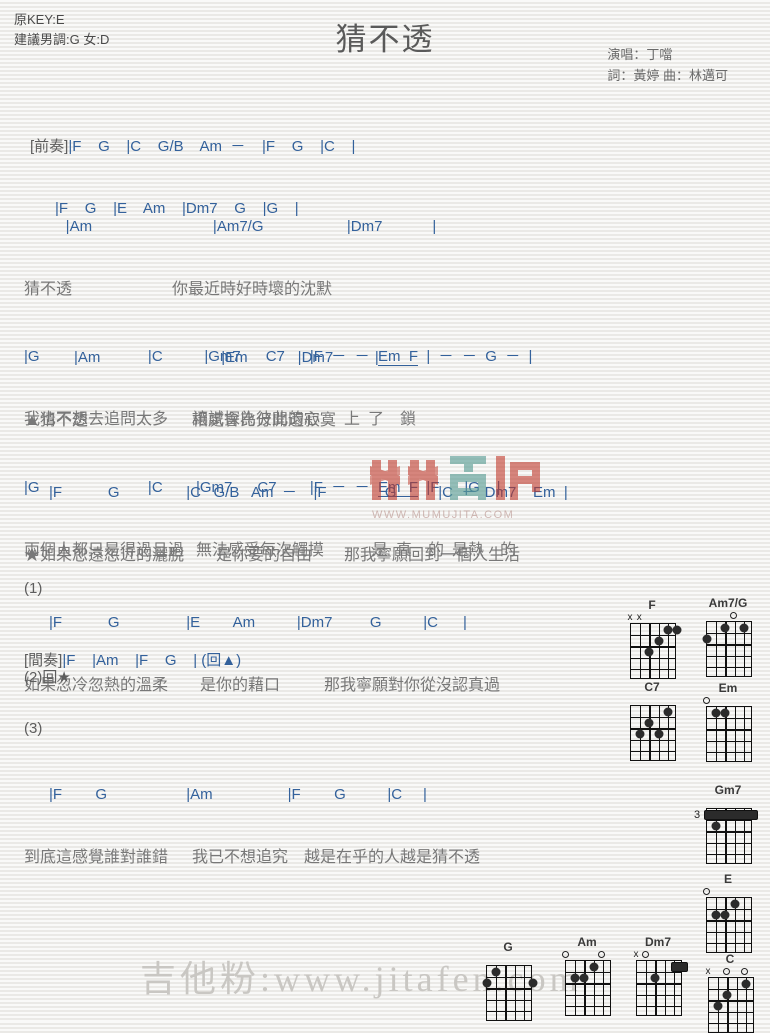 This screenshot has width=770, height=1033. I want to click on chord-diagram-am: Am, so click(586, 975).